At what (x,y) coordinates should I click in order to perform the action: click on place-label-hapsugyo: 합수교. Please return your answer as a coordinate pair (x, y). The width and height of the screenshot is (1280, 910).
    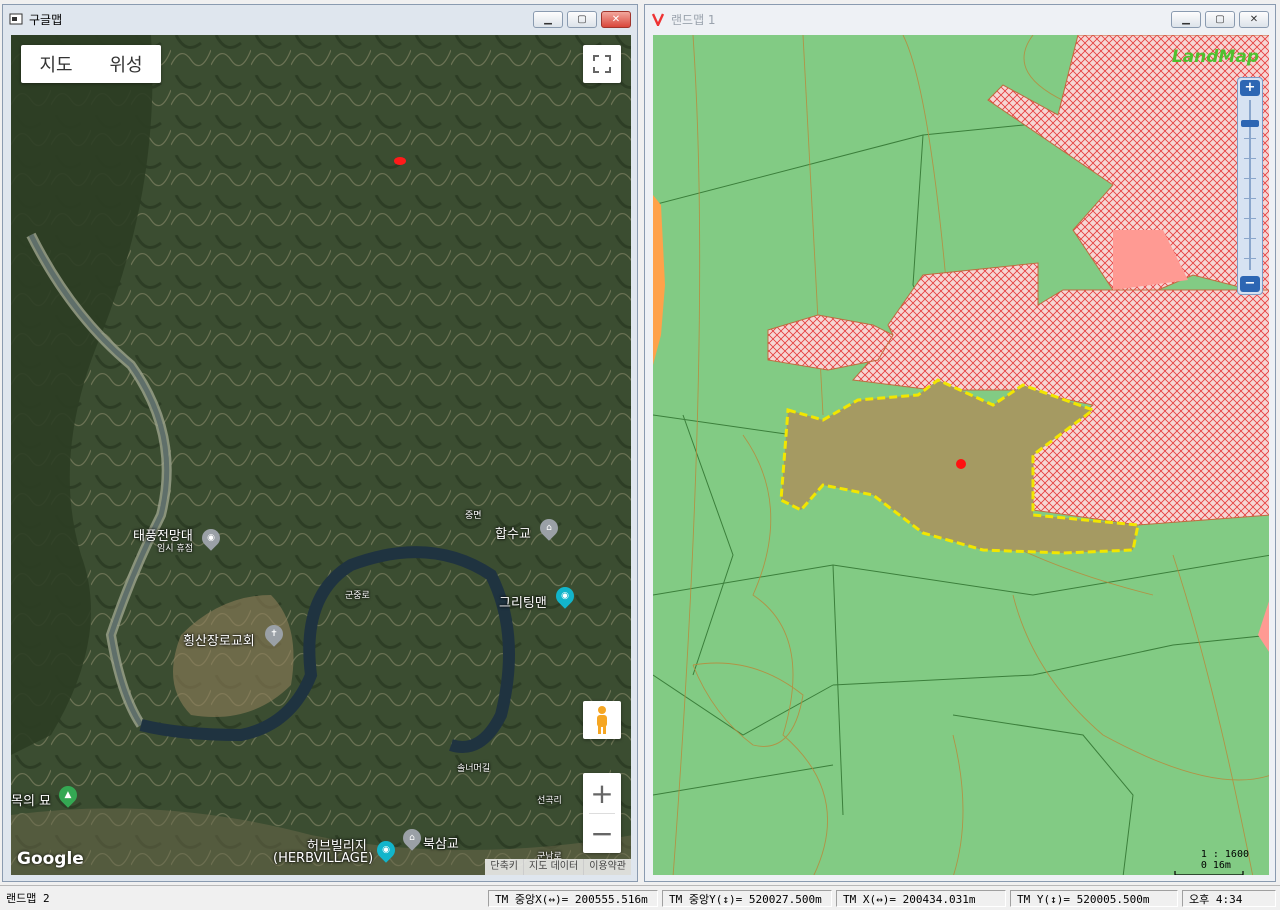
    Looking at the image, I should click on (513, 532).